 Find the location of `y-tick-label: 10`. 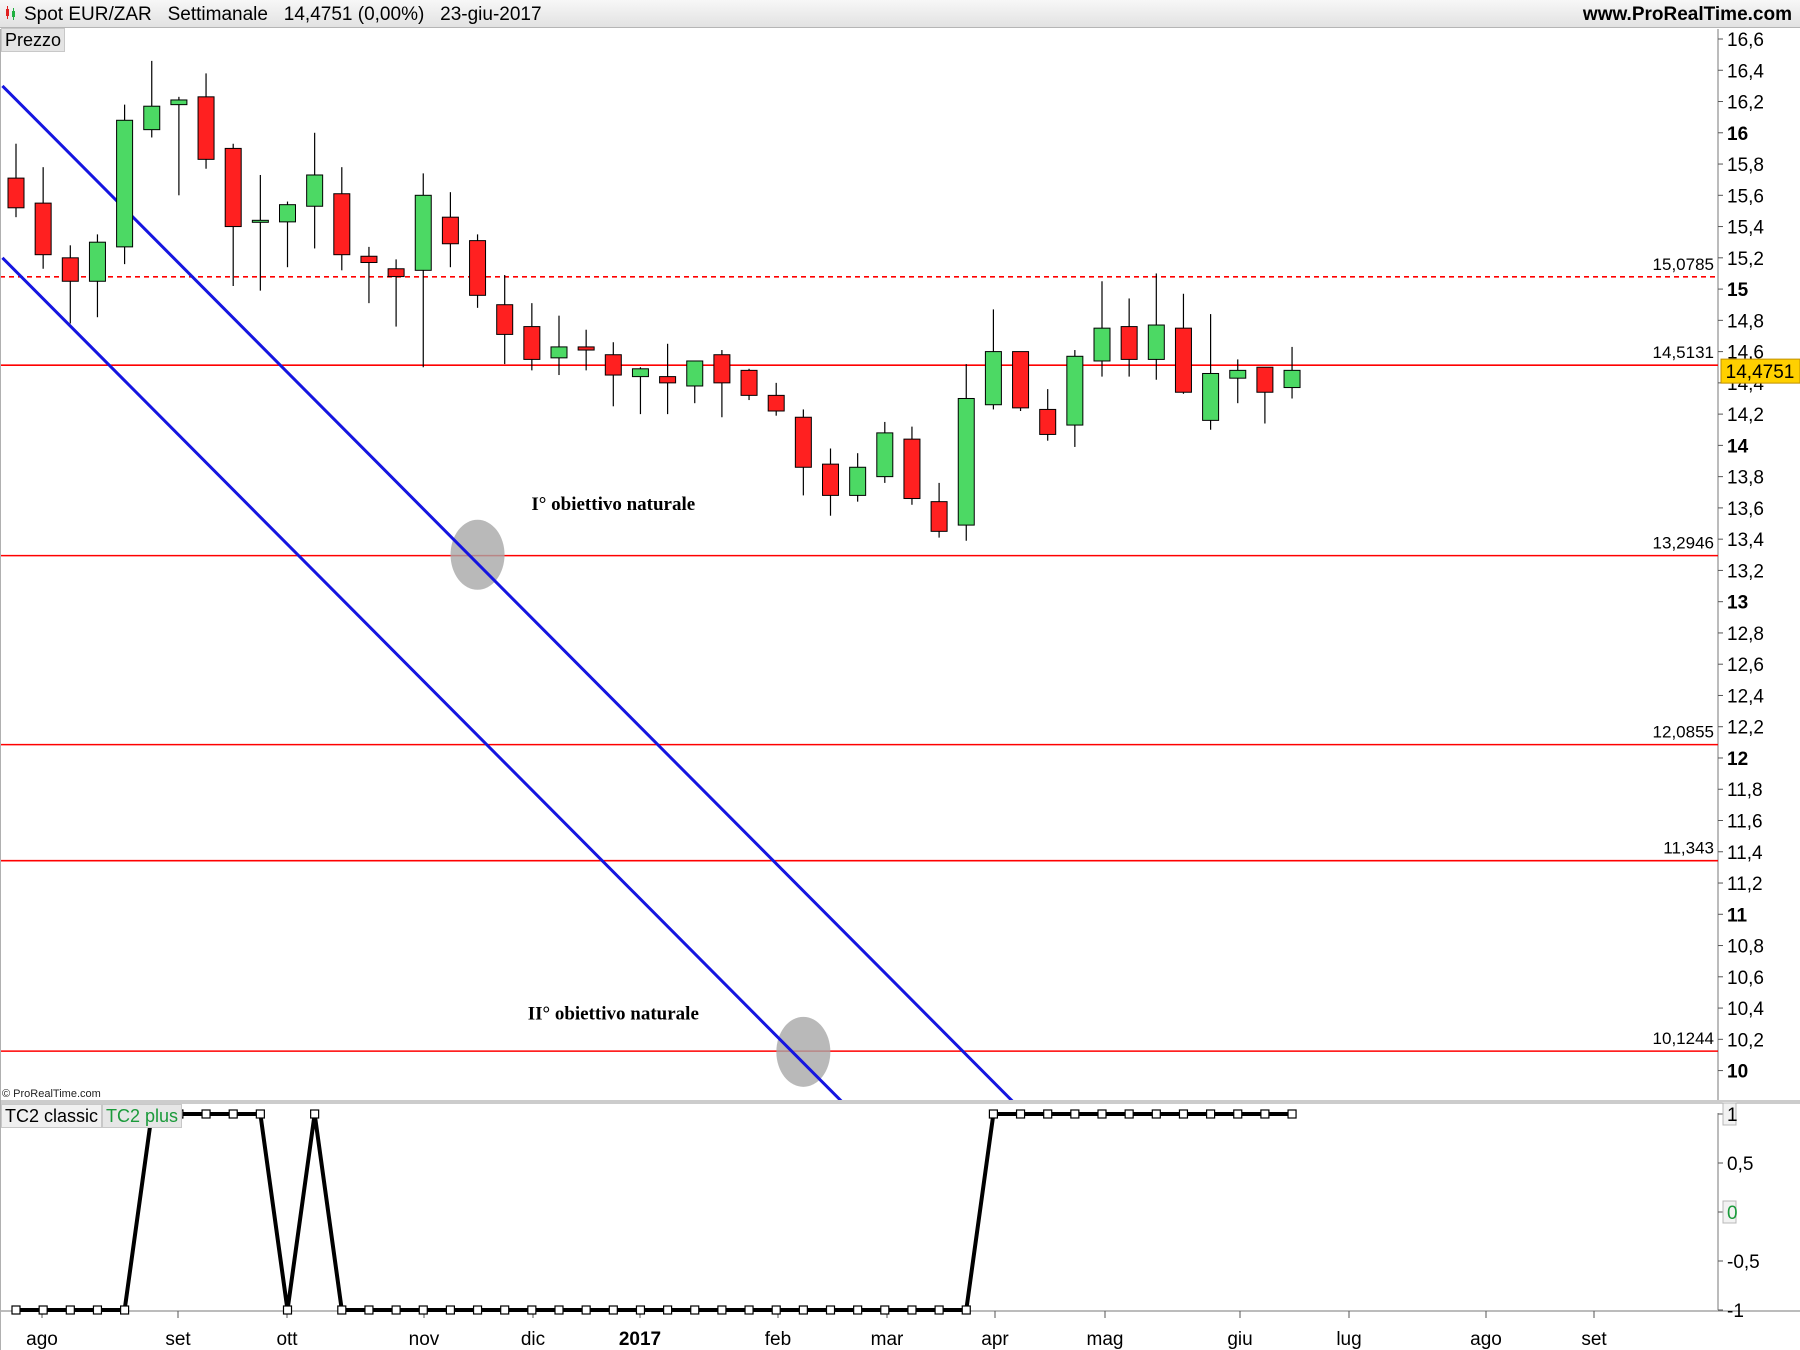

y-tick-label: 10 is located at coordinates (1737, 1072).